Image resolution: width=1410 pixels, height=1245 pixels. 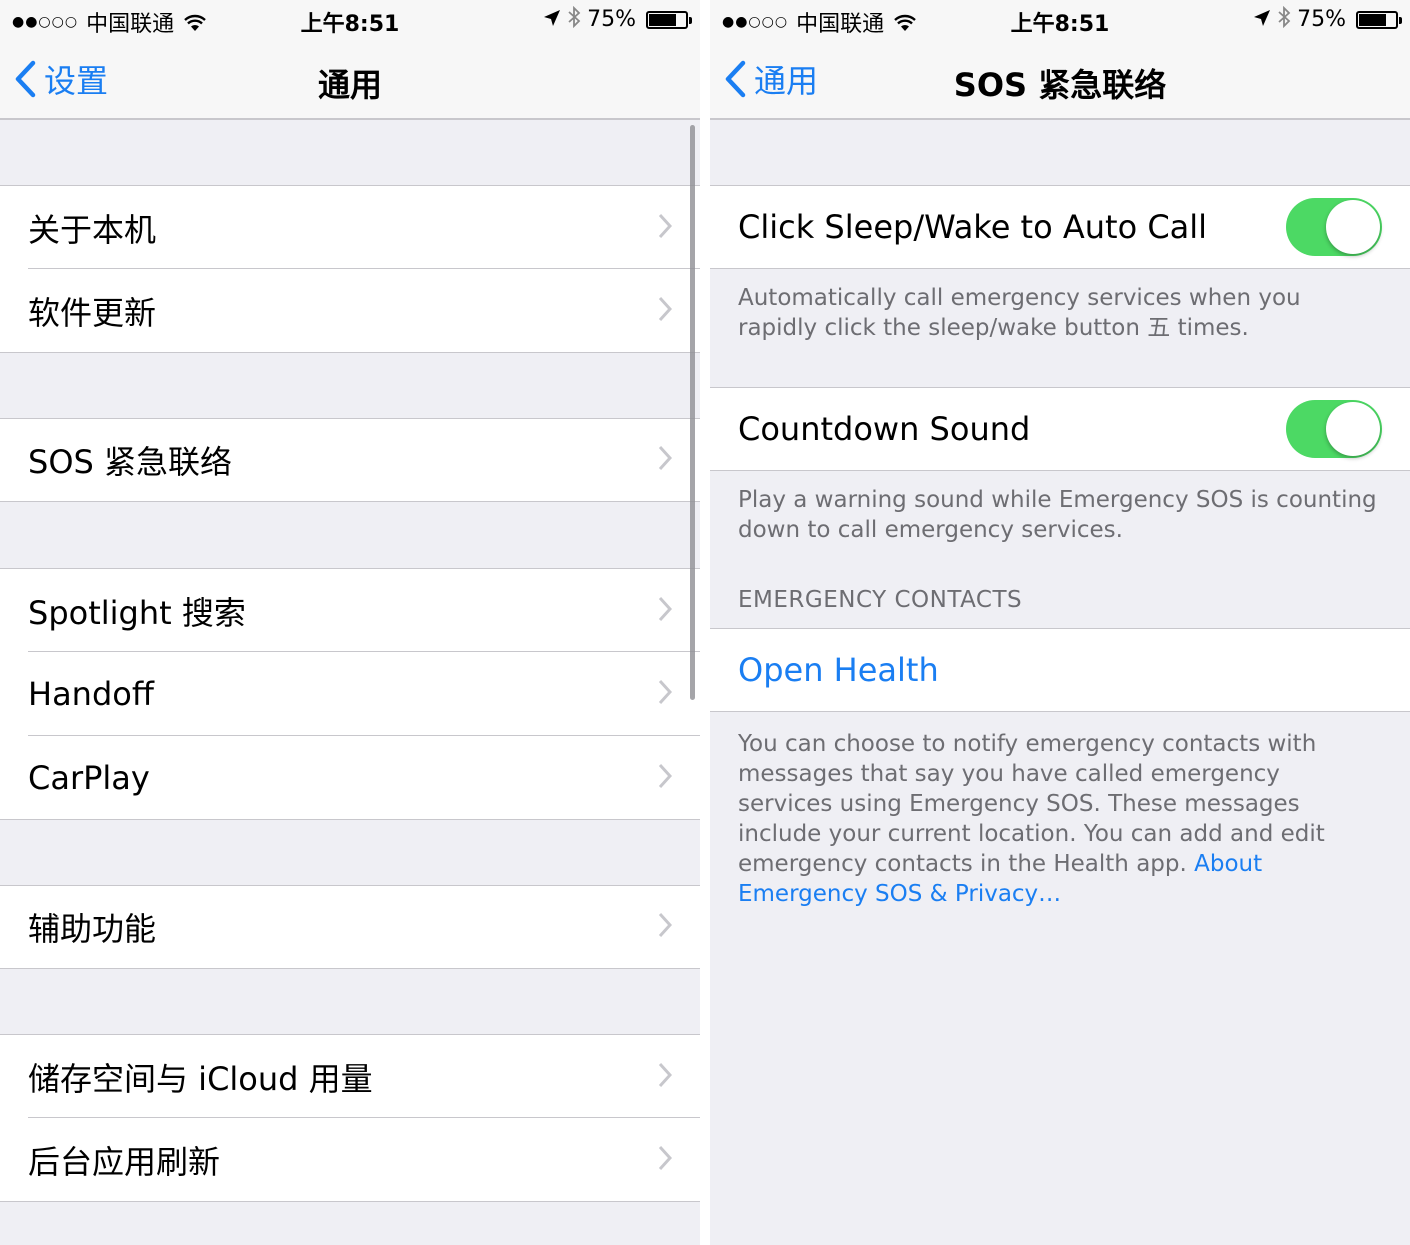 I want to click on countdown-sound-toggle, so click(x=1334, y=429).